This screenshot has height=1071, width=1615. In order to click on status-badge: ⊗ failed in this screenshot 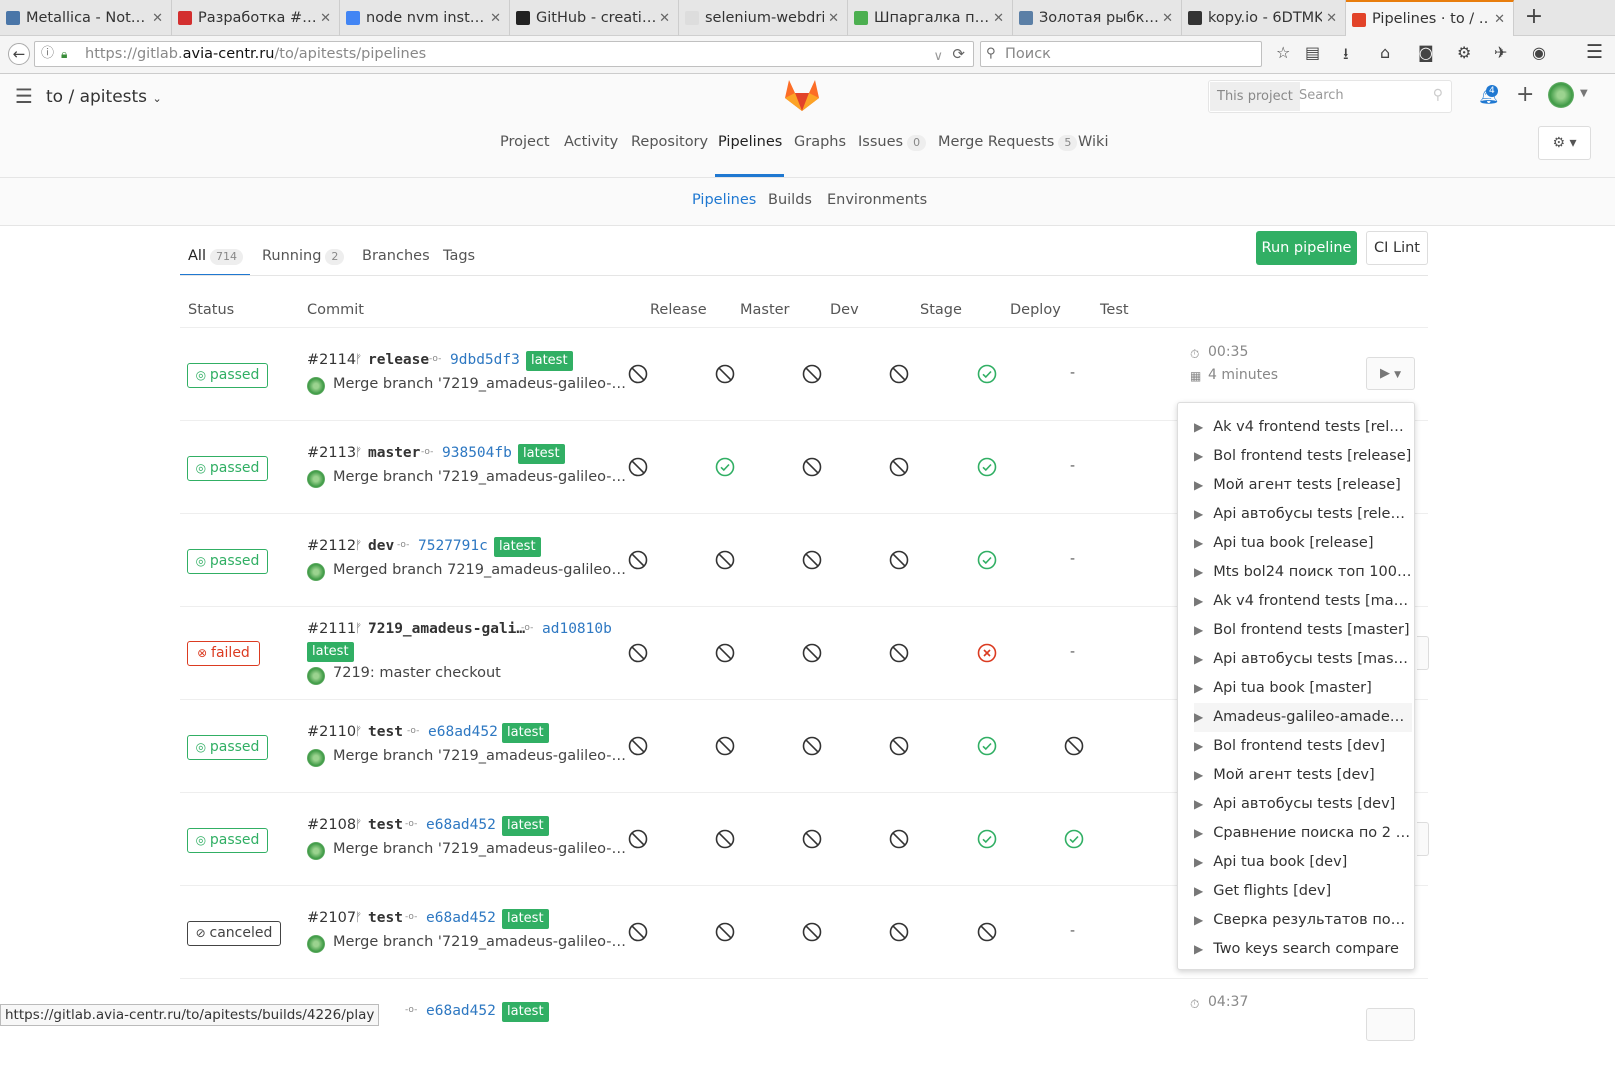, I will do `click(223, 653)`.